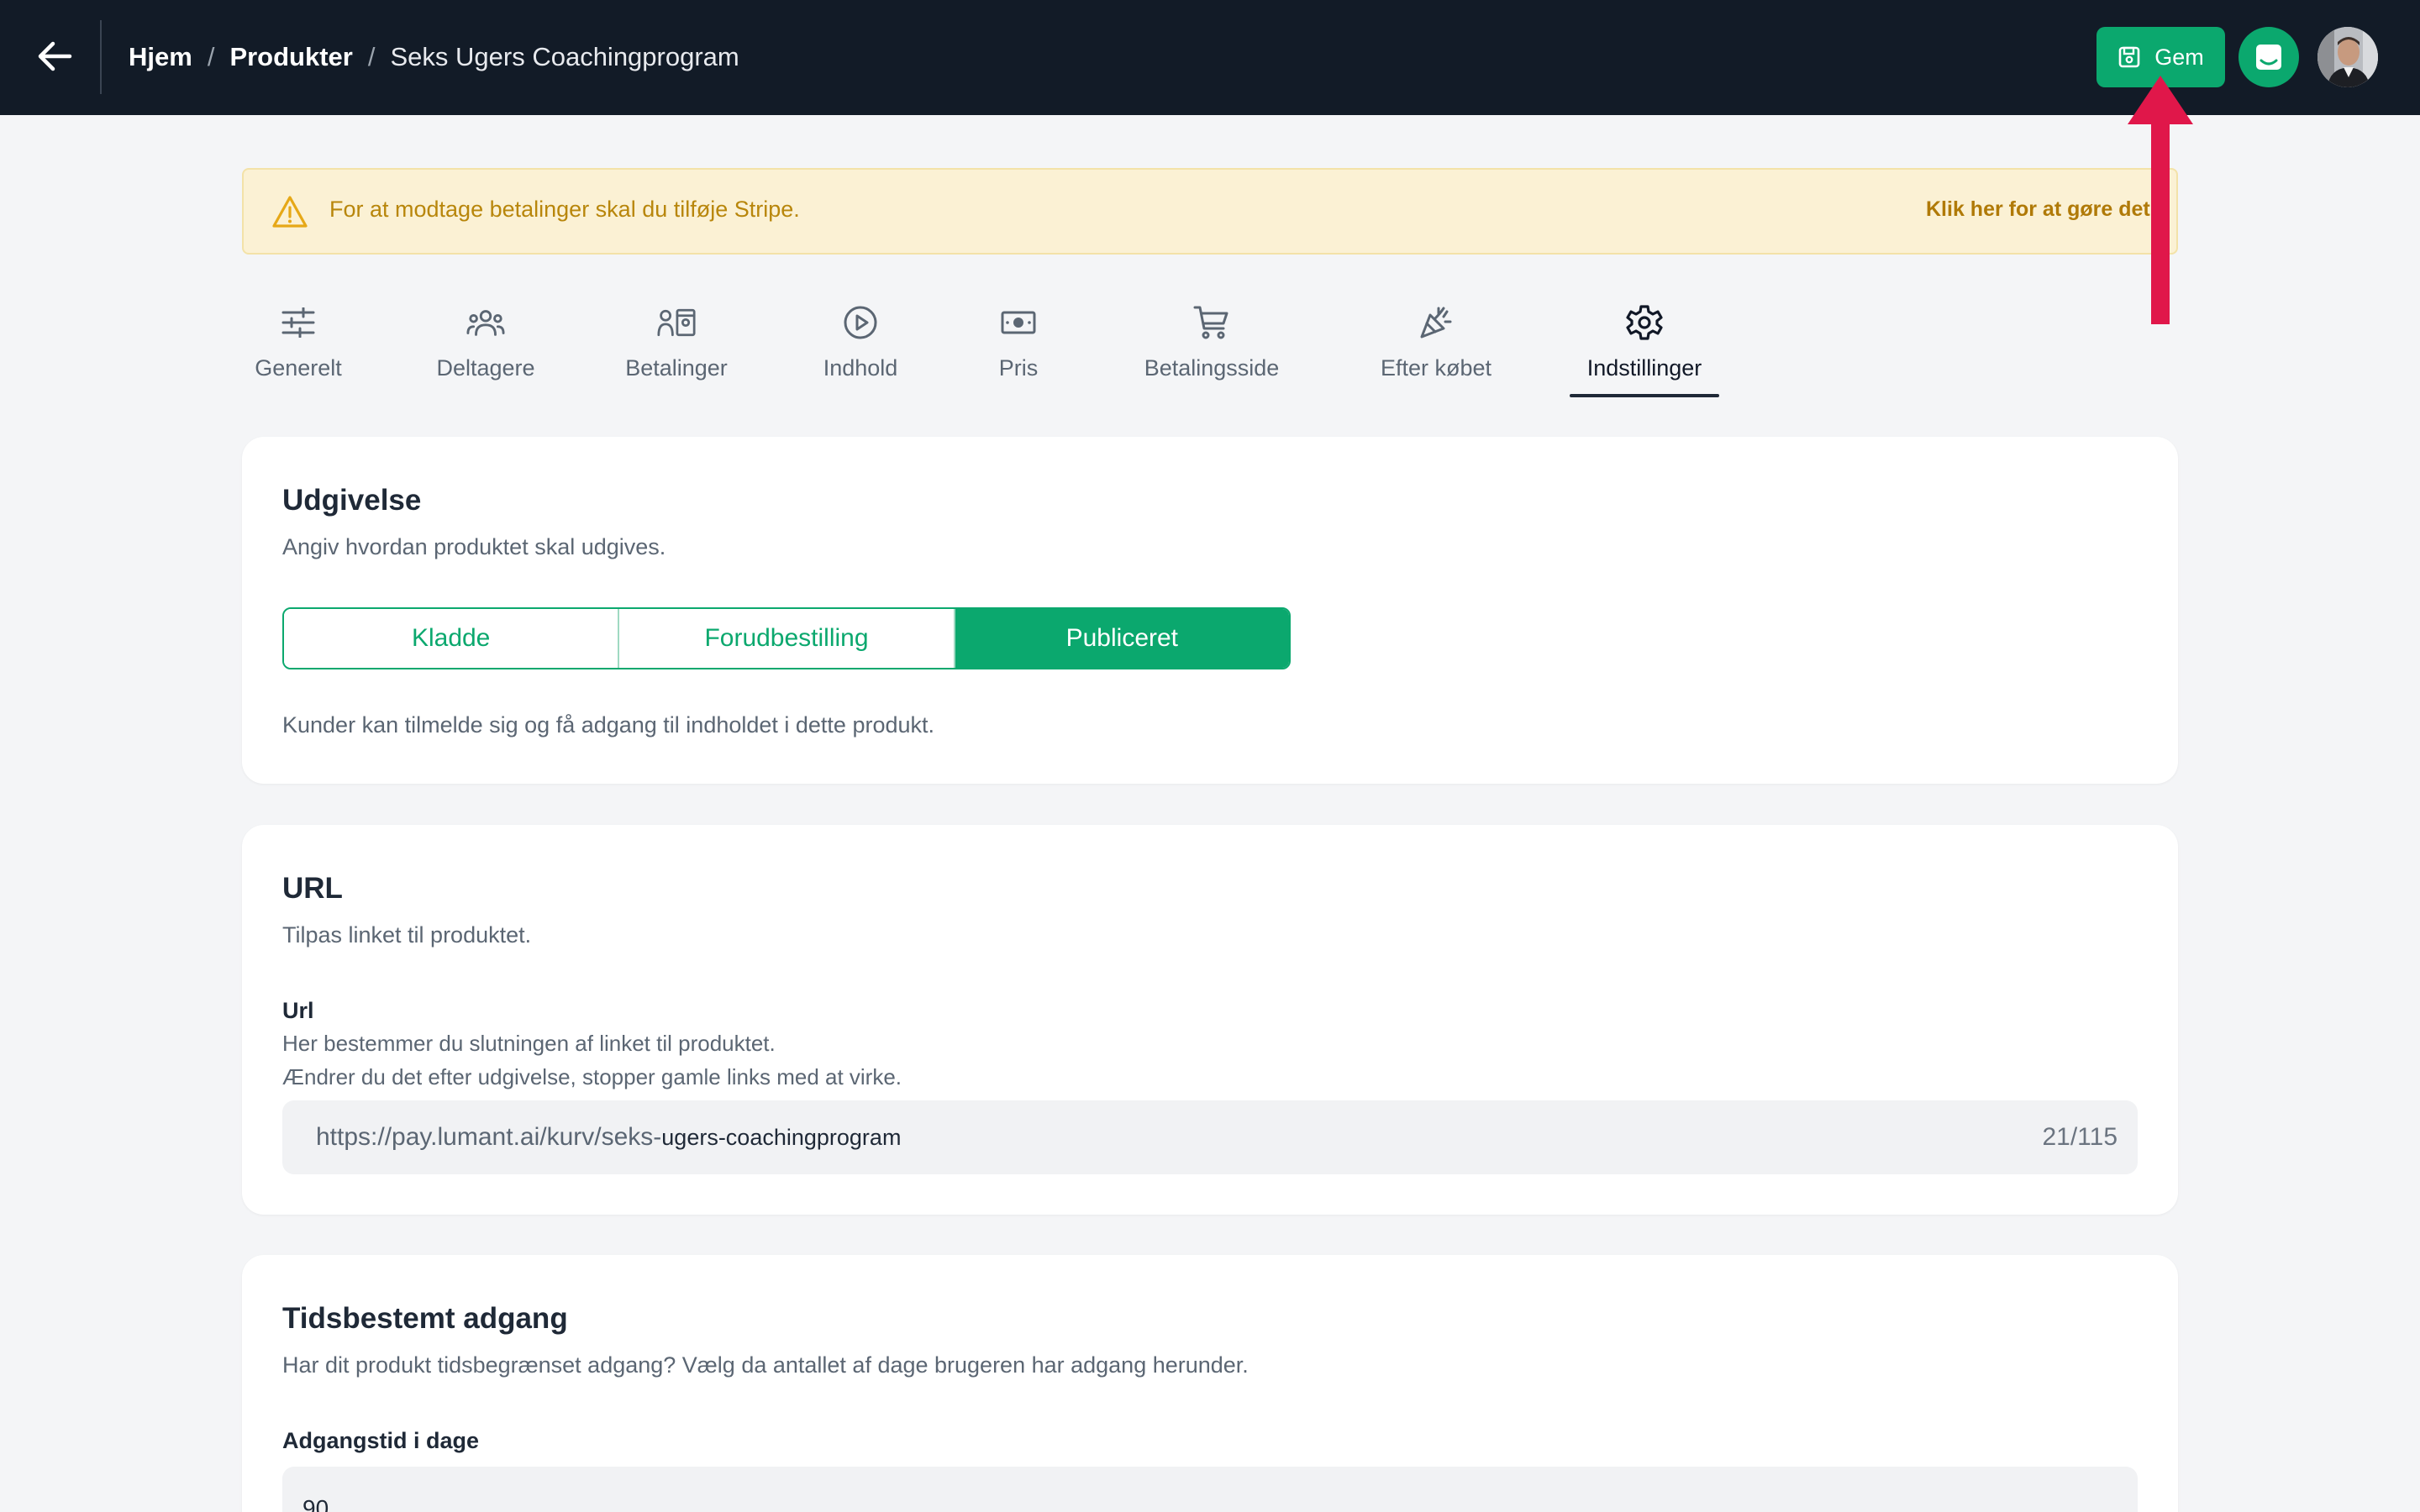 Image resolution: width=2420 pixels, height=1512 pixels. I want to click on user-payments-icon, so click(676, 322).